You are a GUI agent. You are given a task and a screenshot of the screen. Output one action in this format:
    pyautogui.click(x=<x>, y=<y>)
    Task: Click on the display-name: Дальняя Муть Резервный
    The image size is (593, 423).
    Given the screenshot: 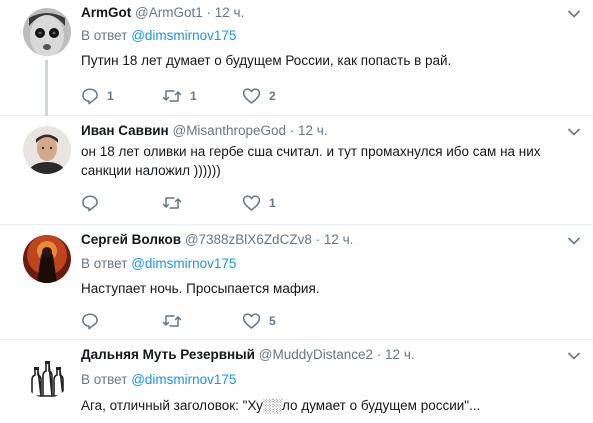 What is the action you would take?
    pyautogui.click(x=168, y=354)
    